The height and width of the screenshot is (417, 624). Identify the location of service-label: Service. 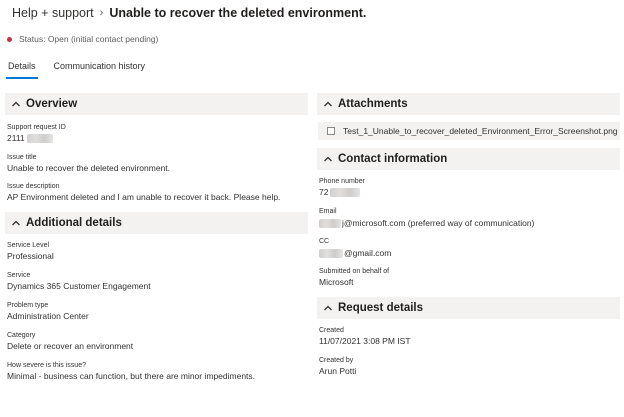
(19, 275).